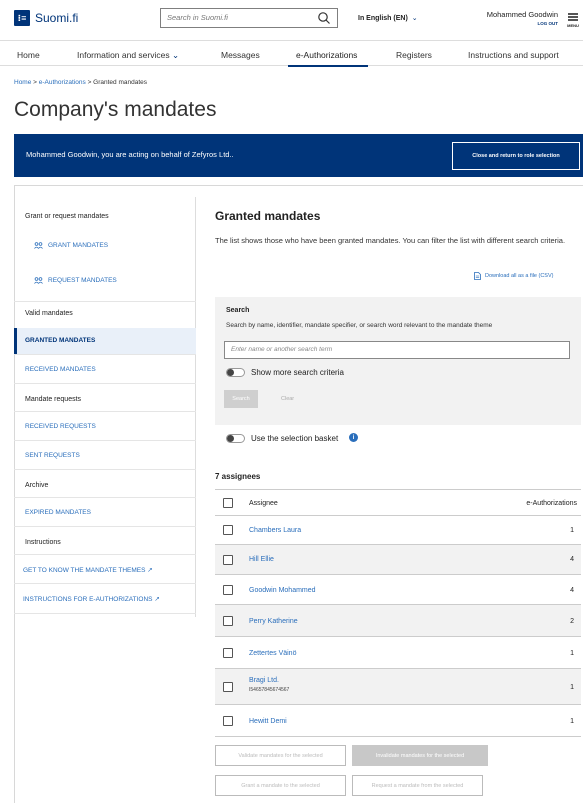  Describe the element at coordinates (71, 245) in the screenshot. I see `sidebar-item-grant-mandates: GRANT MANDATES` at that location.